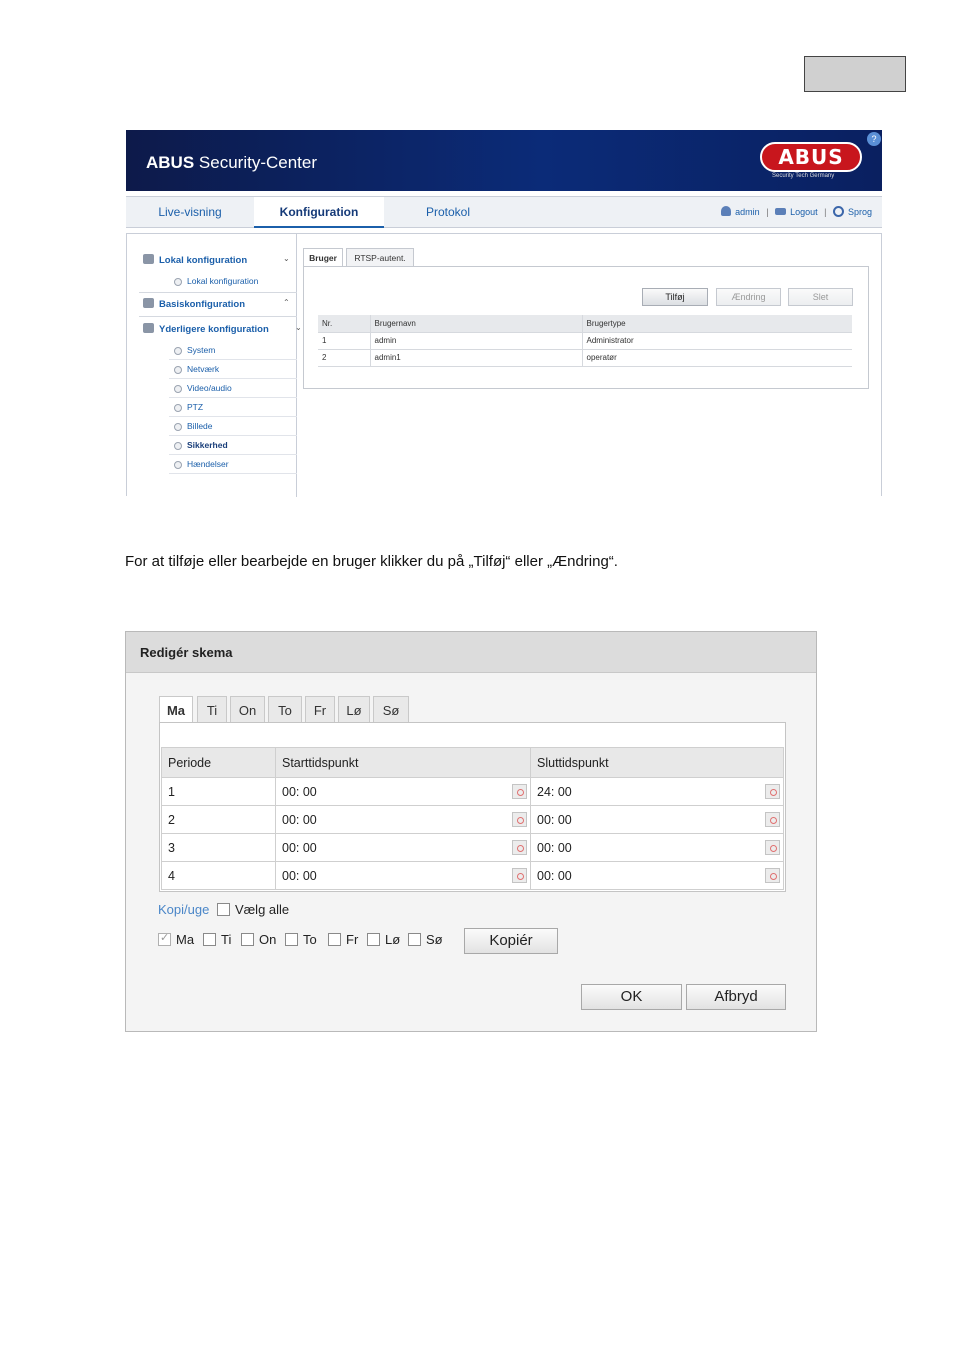  Describe the element at coordinates (476, 324) in the screenshot. I see `column-header: Brugernavn` at that location.